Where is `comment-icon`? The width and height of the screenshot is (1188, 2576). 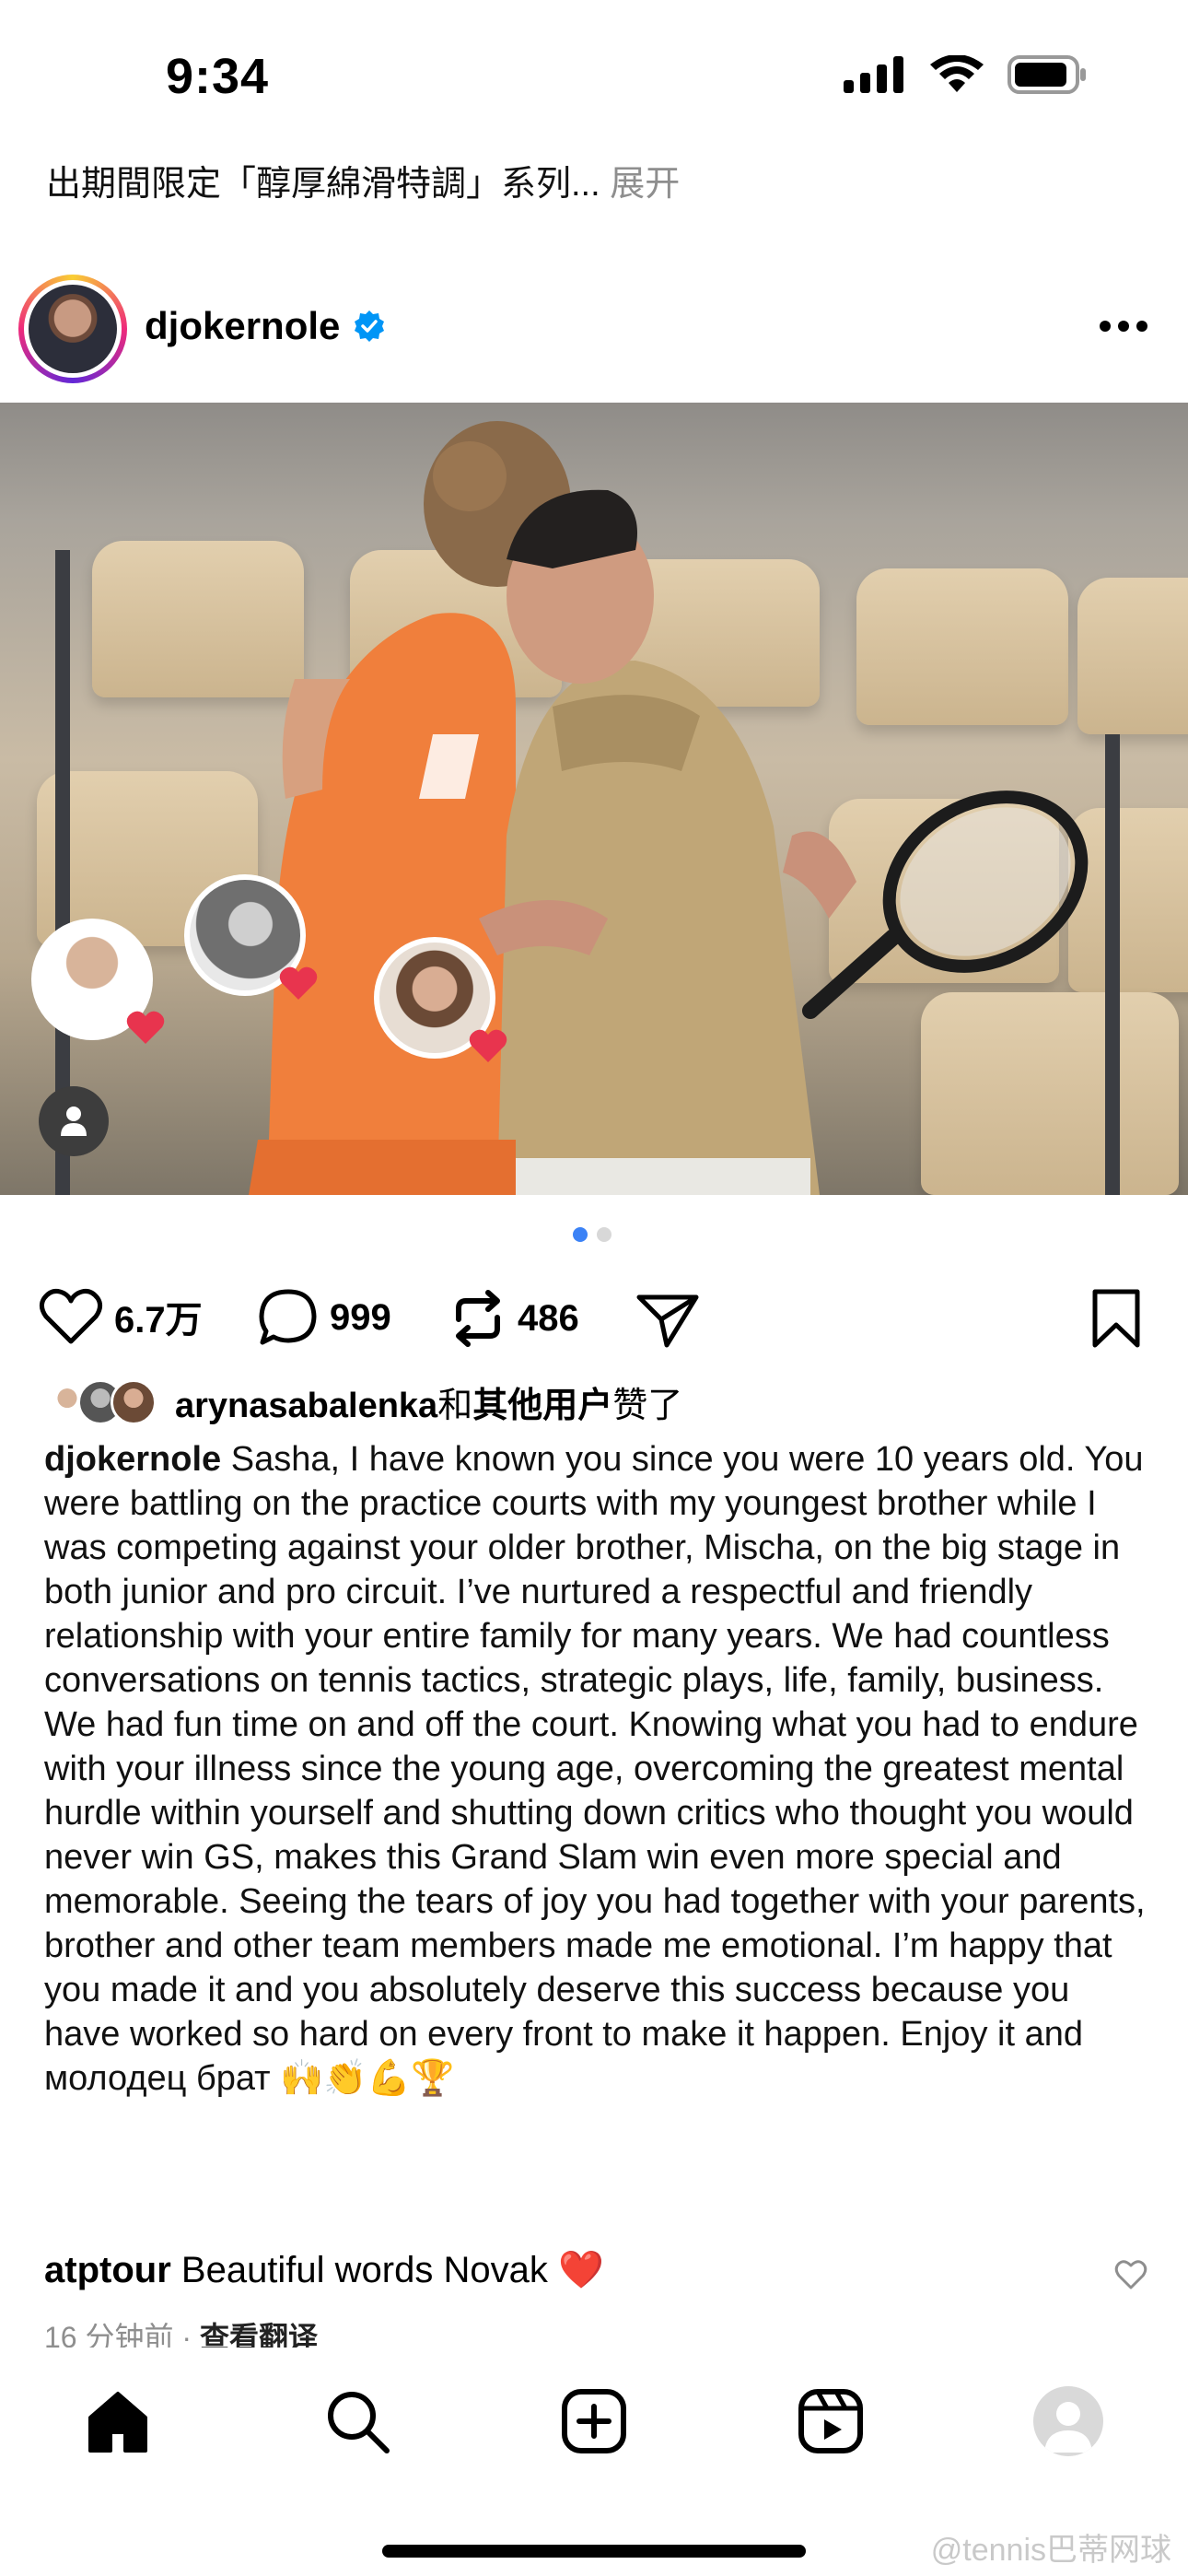
comment-icon is located at coordinates (288, 1317).